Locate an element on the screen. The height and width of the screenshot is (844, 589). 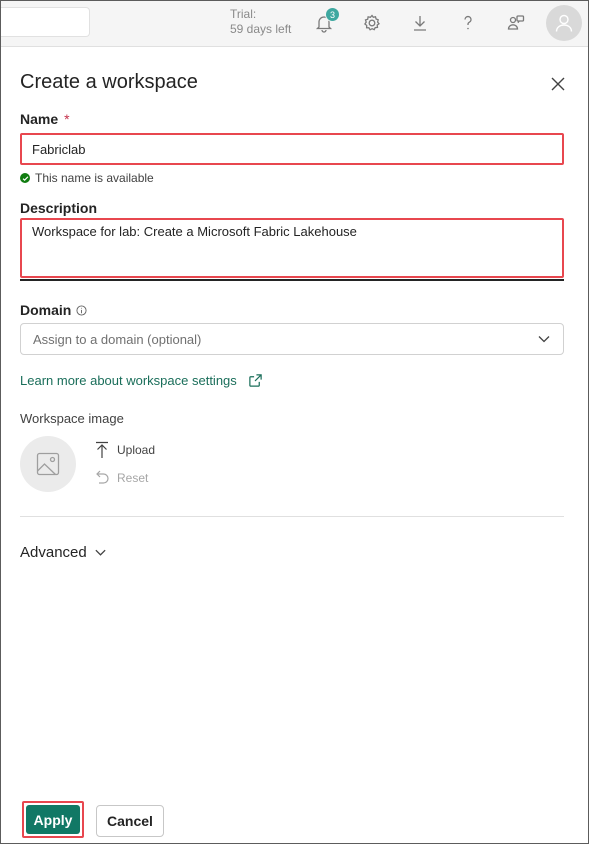
gear-icon is located at coordinates (372, 22).